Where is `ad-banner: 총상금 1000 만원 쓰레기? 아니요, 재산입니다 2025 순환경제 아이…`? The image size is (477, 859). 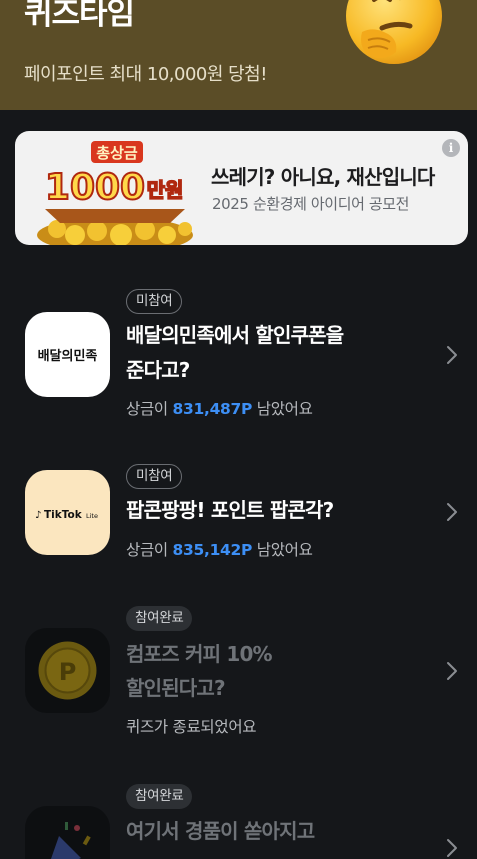
ad-banner: 총상금 1000 만원 쓰레기? 아니요, 재산입니다 2025 순환경제 아이… is located at coordinates (241, 188).